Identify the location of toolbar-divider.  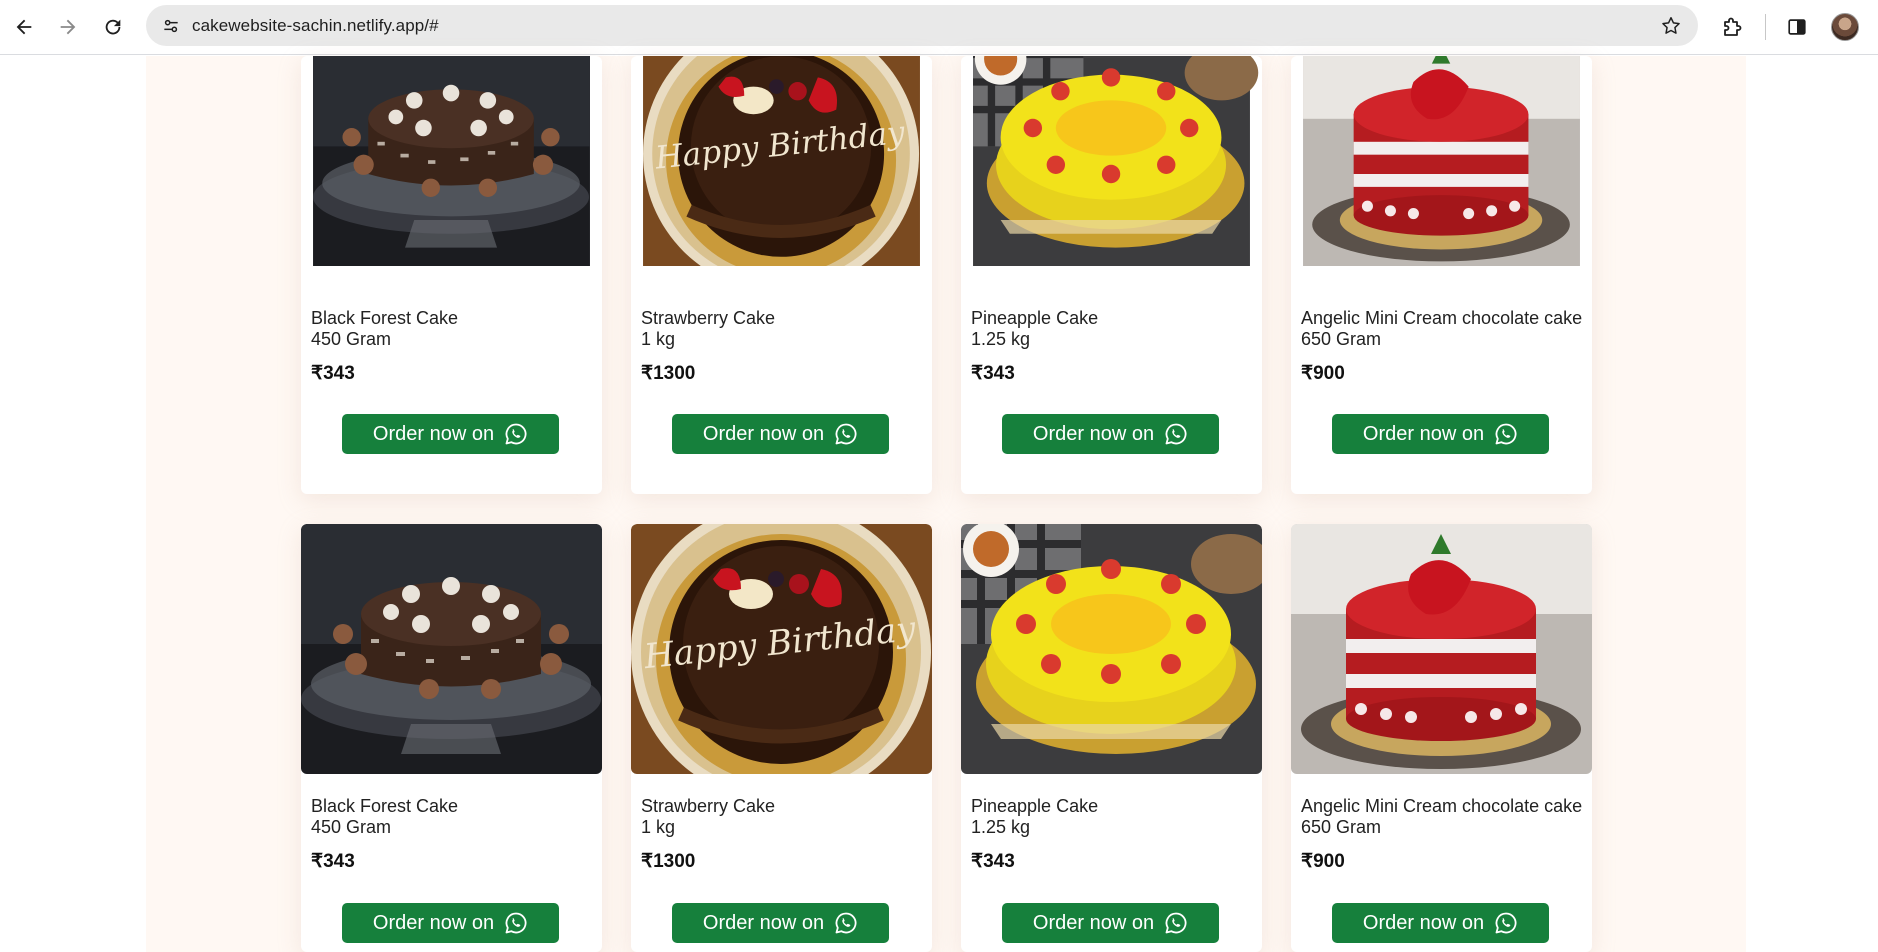
(1765, 27).